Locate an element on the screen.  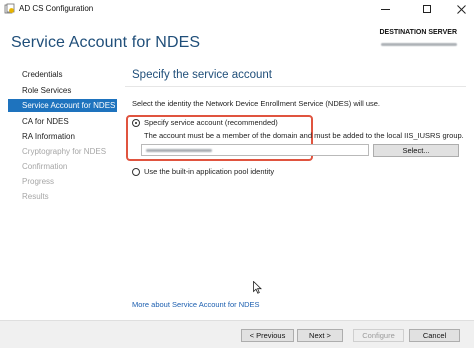
minimize-icon is located at coordinates (385, 9).